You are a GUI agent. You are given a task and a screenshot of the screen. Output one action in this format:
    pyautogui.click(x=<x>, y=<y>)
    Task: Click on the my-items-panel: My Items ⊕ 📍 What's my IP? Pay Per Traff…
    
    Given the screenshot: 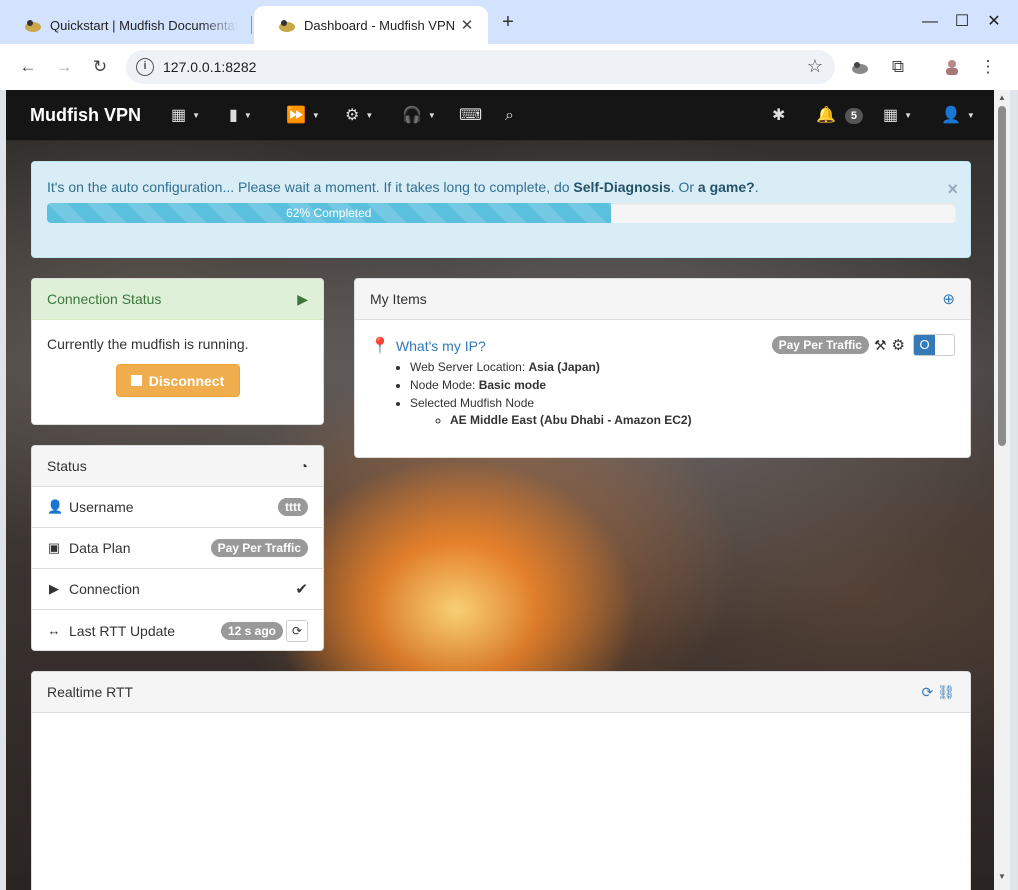 What is the action you would take?
    pyautogui.click(x=662, y=368)
    